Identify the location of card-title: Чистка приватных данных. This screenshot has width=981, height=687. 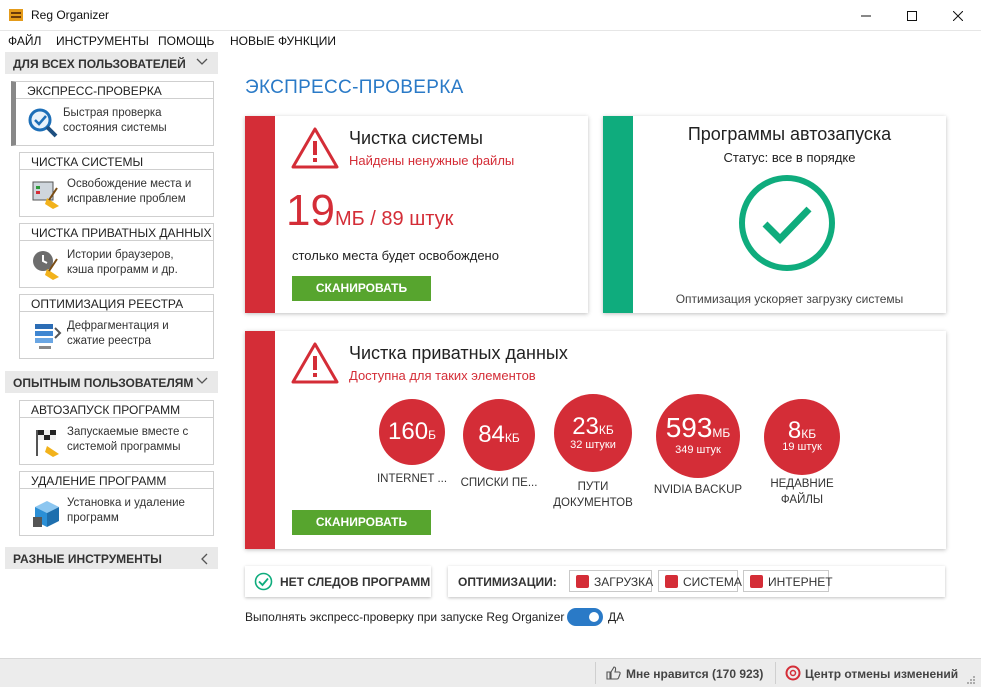
(458, 353).